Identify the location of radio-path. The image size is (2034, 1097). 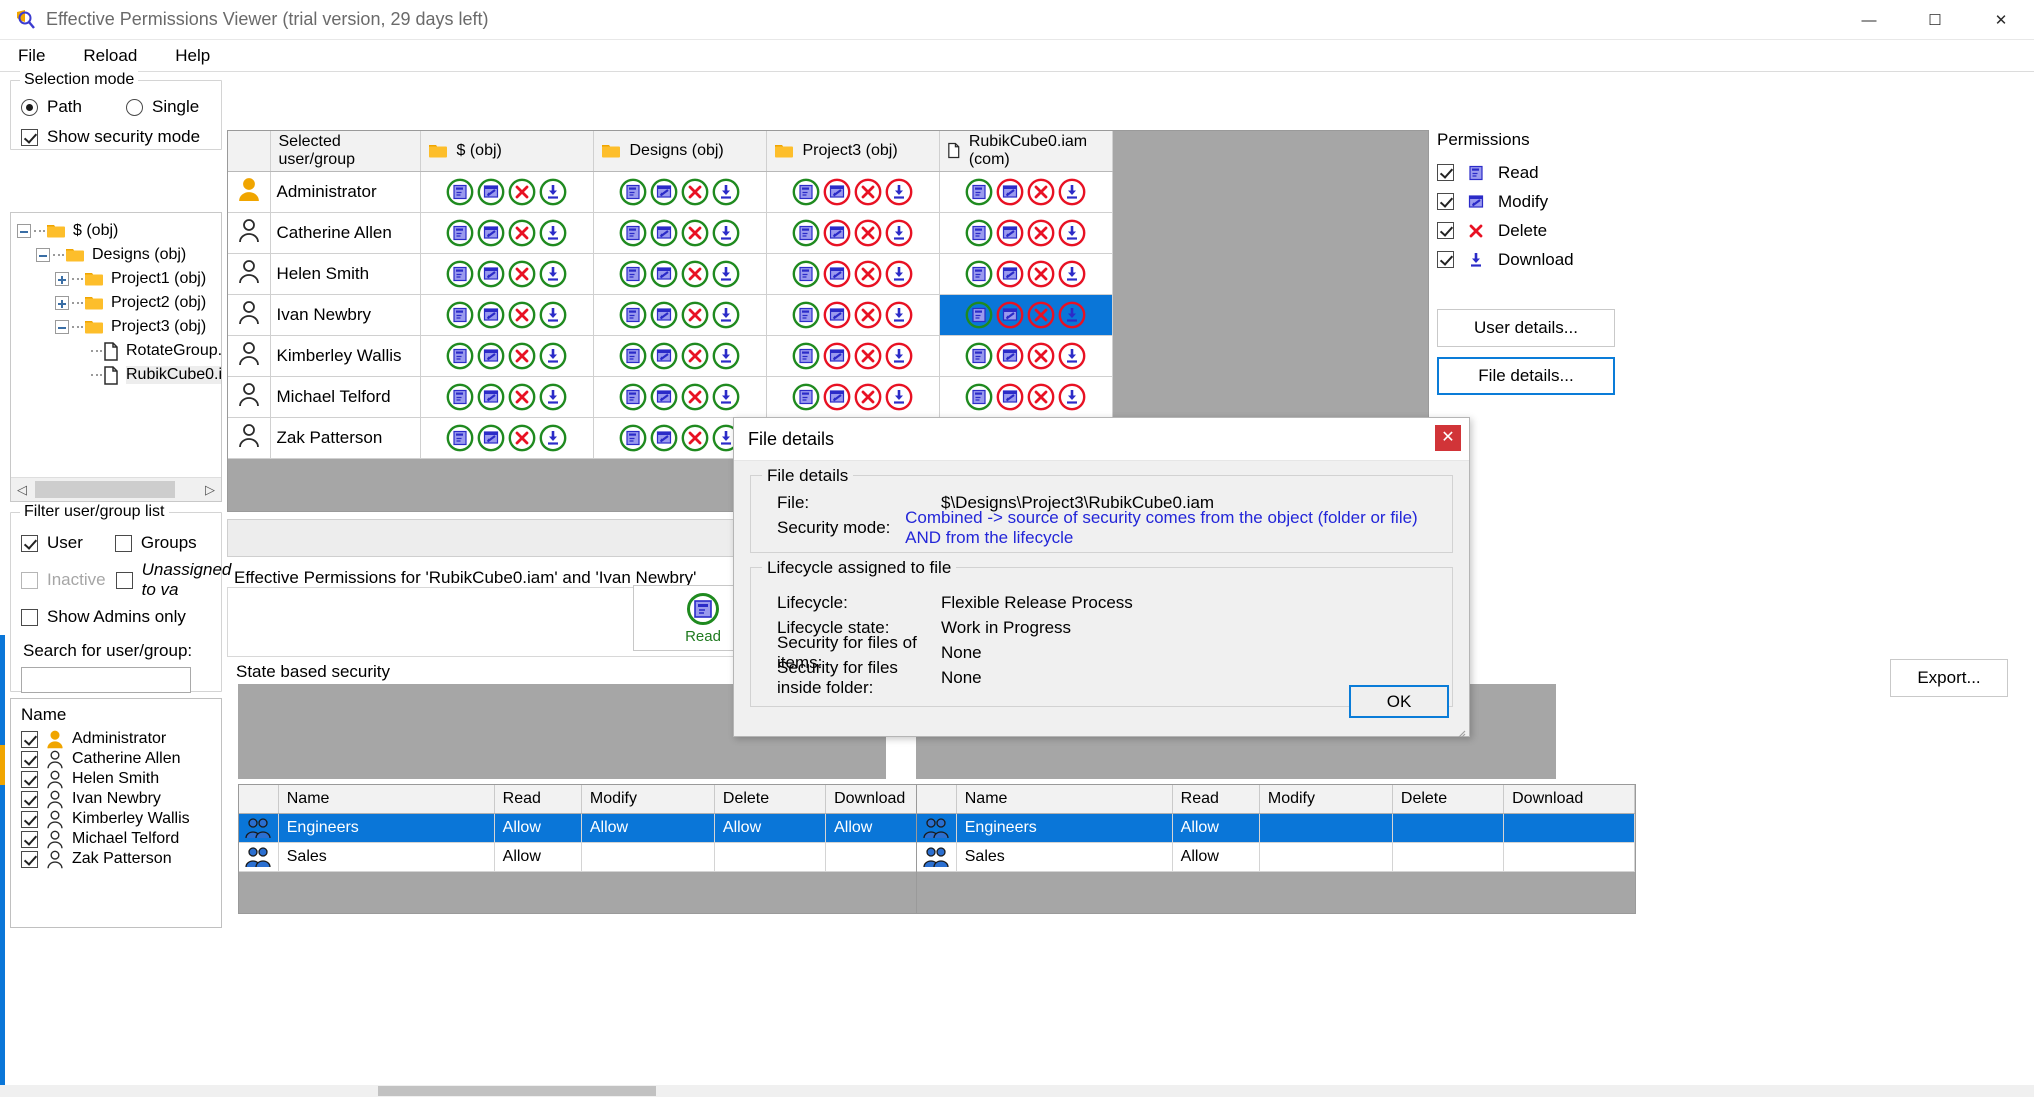
(29, 107).